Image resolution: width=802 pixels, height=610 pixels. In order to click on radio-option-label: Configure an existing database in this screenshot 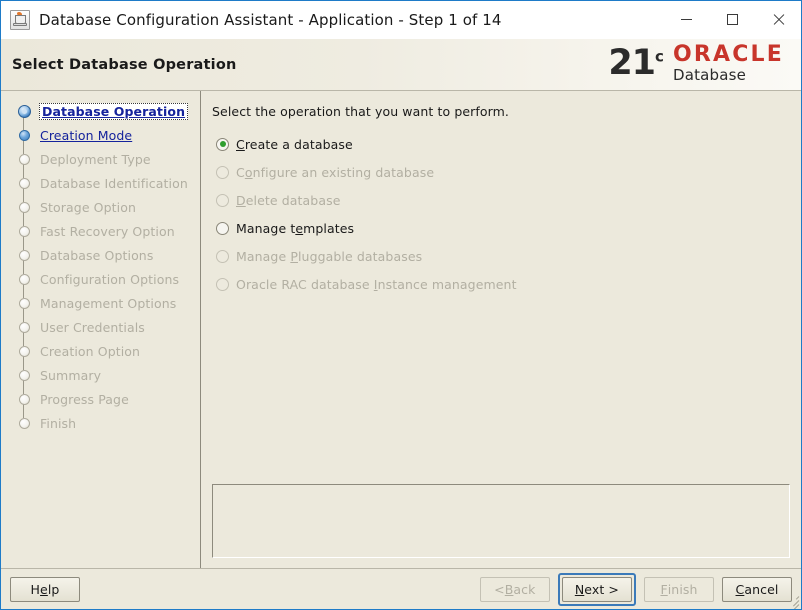, I will do `click(335, 172)`.